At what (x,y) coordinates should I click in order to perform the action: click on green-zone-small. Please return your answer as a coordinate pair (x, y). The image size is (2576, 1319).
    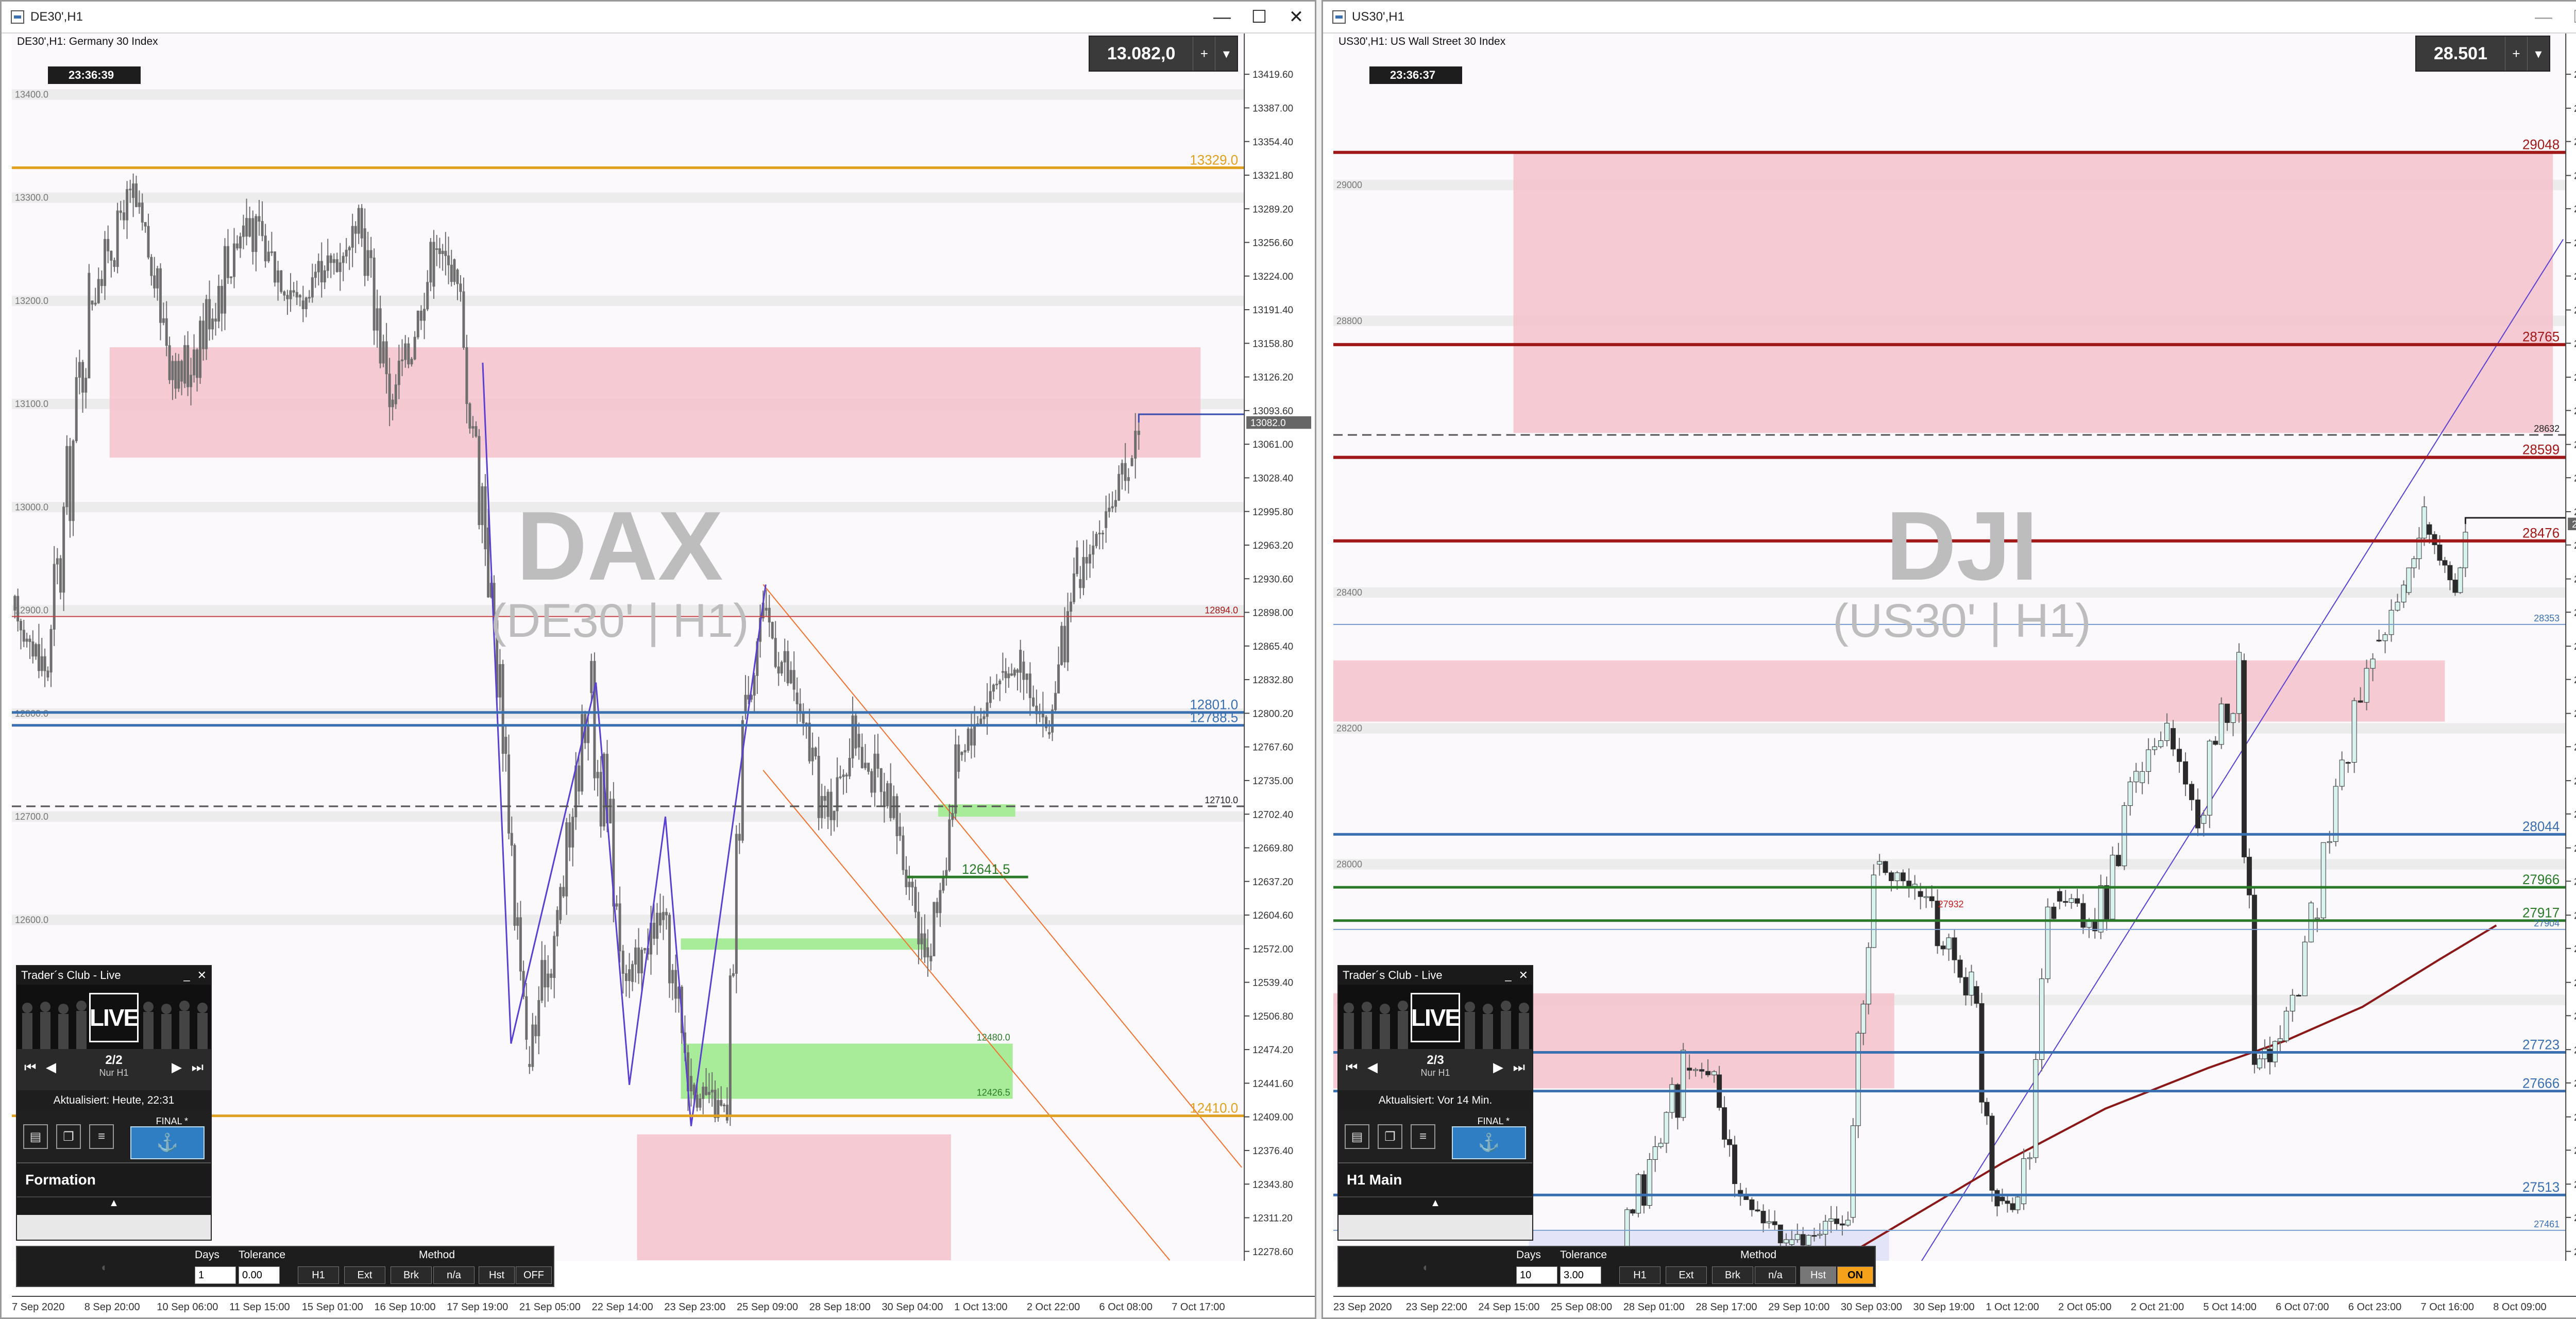
    Looking at the image, I should click on (804, 944).